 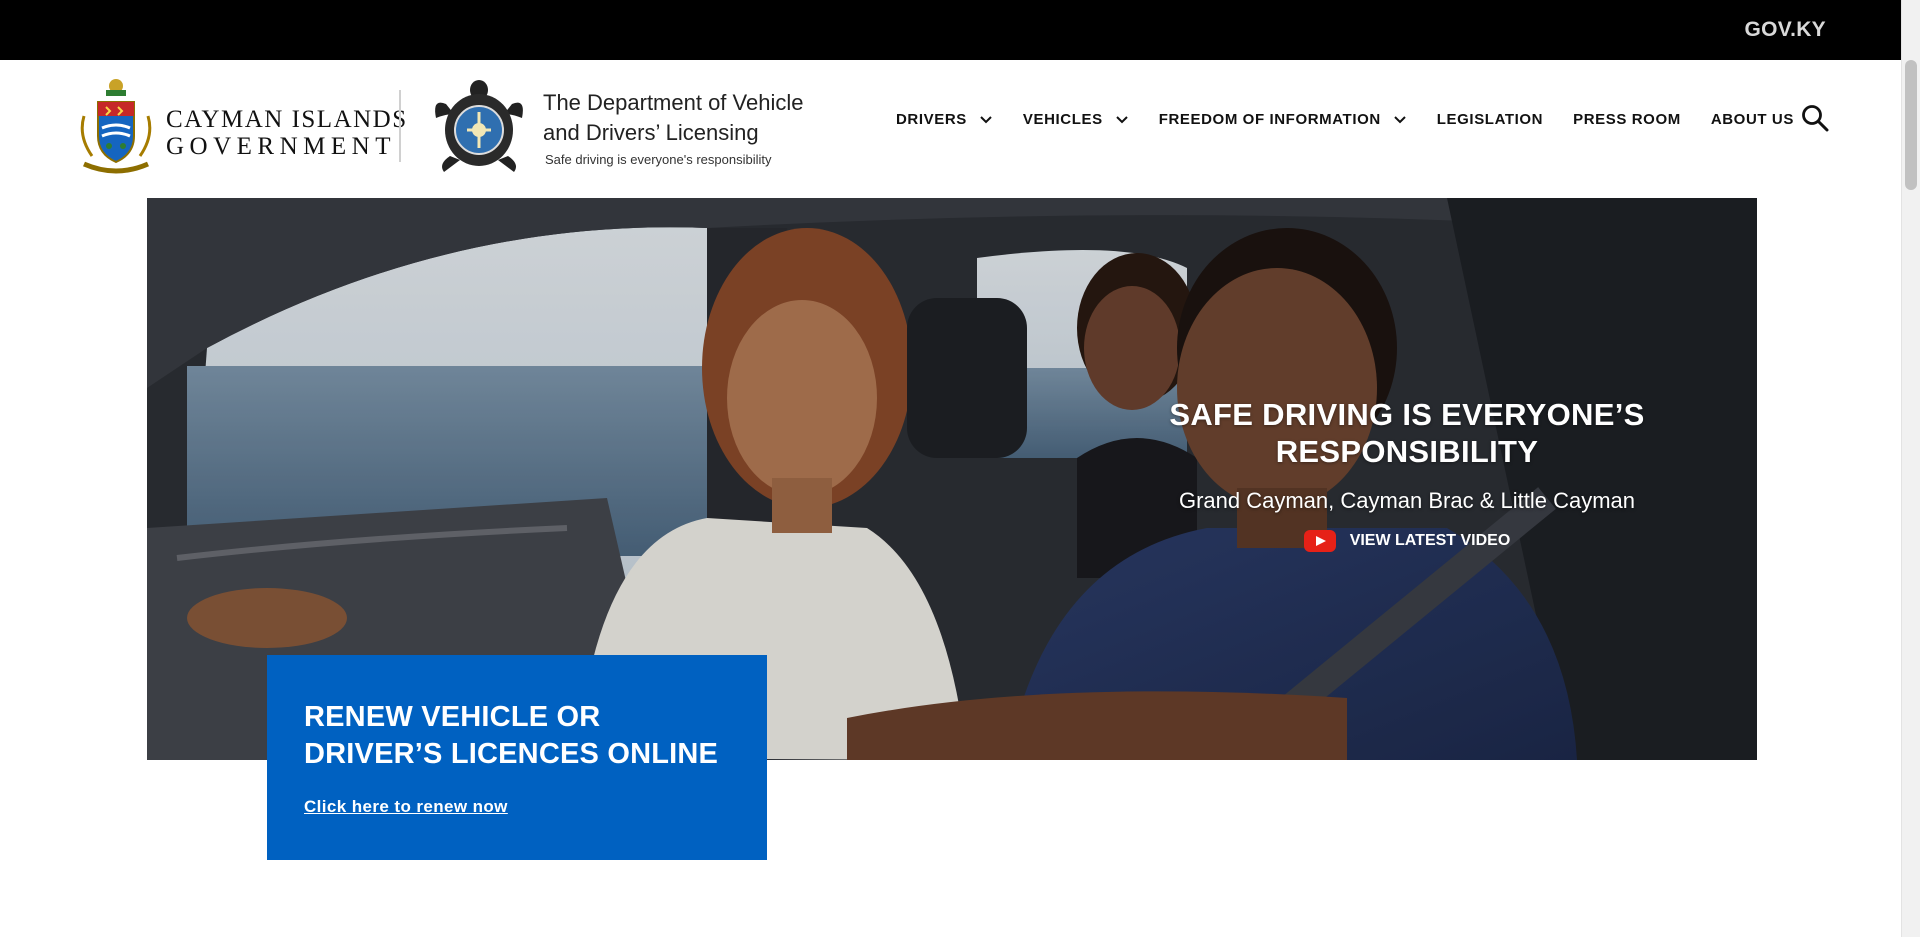 What do you see at coordinates (931, 119) in the screenshot?
I see `nav-item-label: DRIVERS` at bounding box center [931, 119].